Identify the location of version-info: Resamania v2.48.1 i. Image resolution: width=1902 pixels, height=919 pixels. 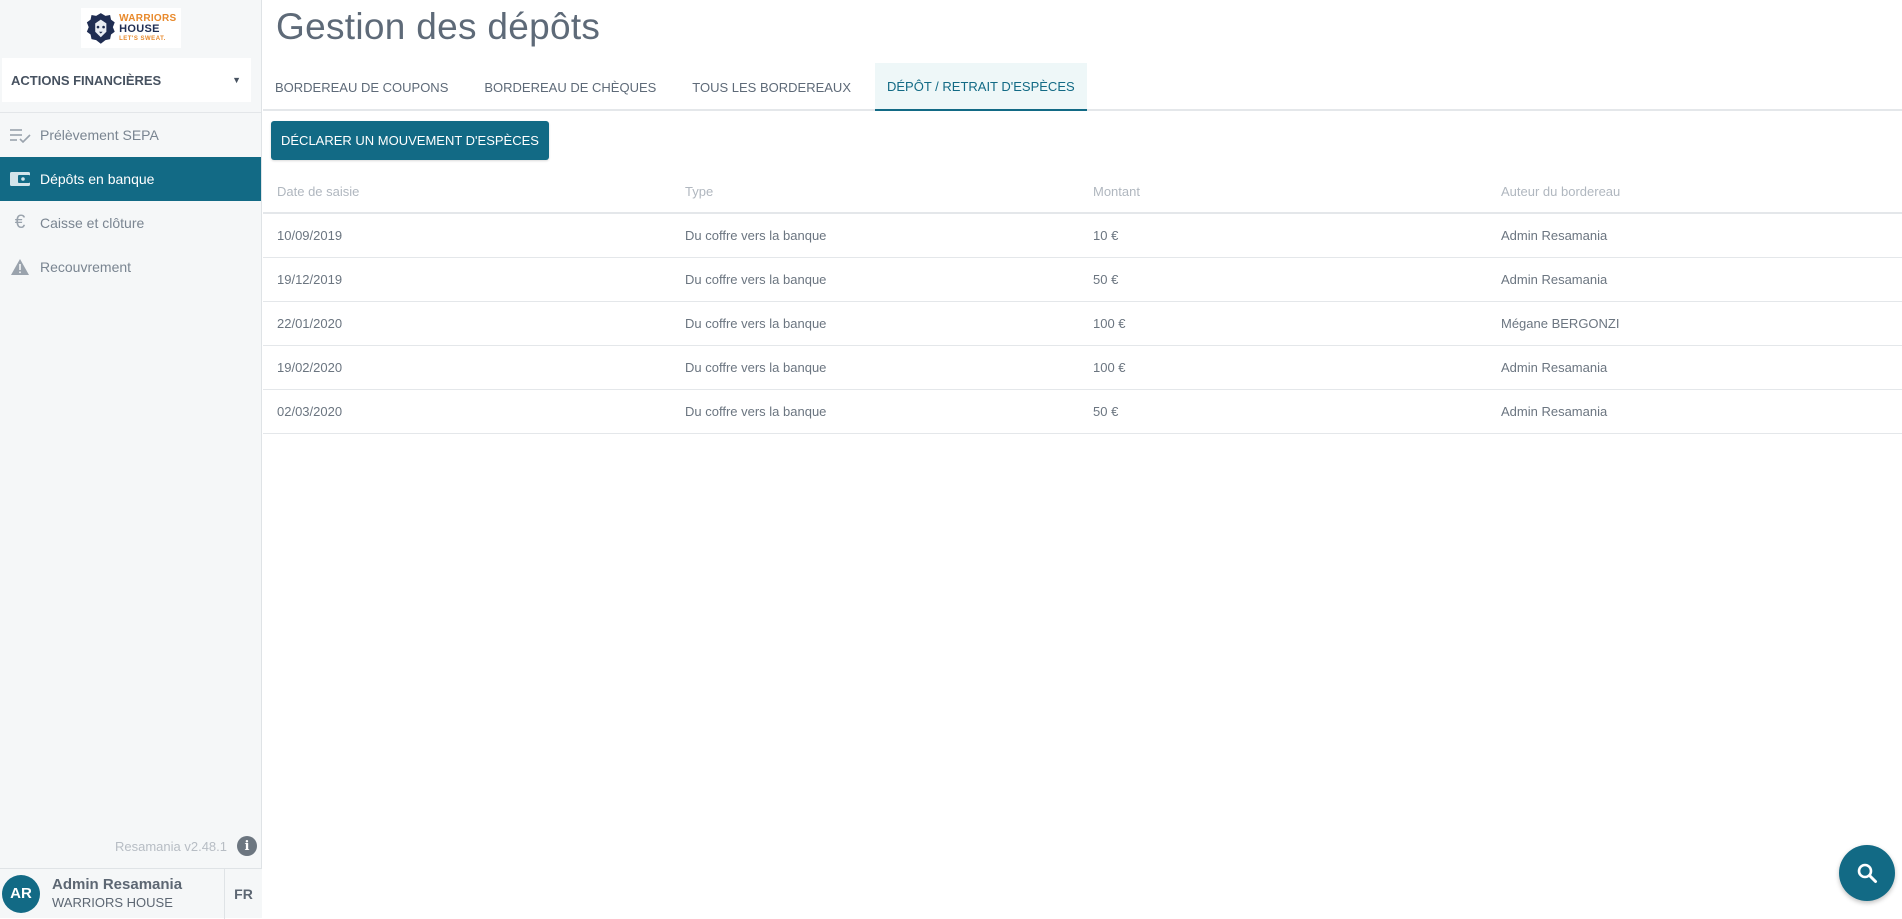
(131, 846).